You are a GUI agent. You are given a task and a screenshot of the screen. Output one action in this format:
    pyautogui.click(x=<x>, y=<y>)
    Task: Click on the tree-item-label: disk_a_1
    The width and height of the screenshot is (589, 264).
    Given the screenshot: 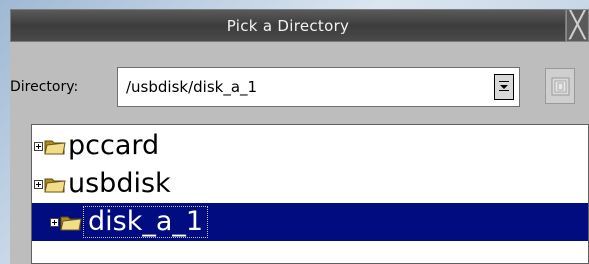 What is the action you would take?
    pyautogui.click(x=145, y=222)
    